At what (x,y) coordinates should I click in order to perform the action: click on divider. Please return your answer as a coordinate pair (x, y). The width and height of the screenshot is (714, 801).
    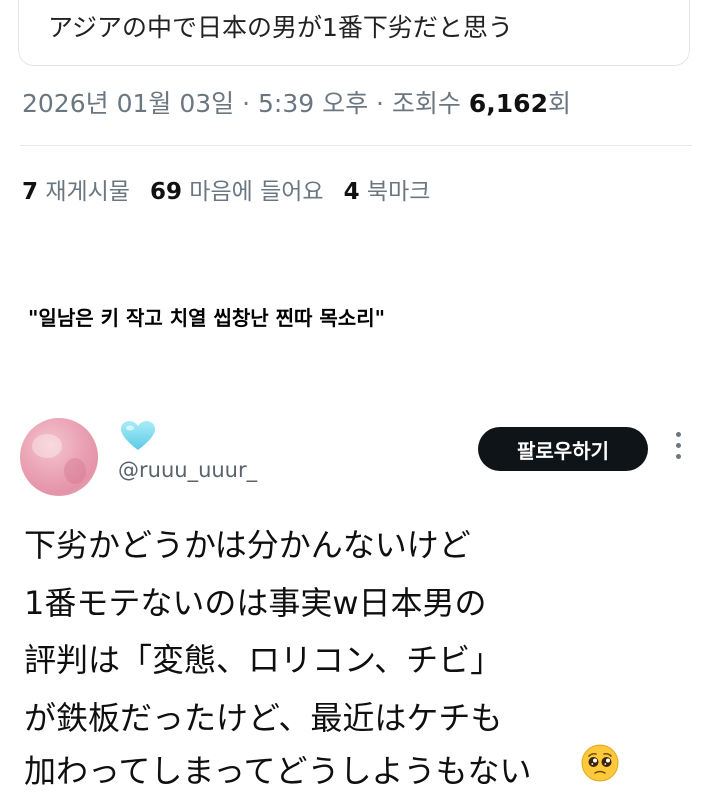
    Looking at the image, I should click on (356, 145).